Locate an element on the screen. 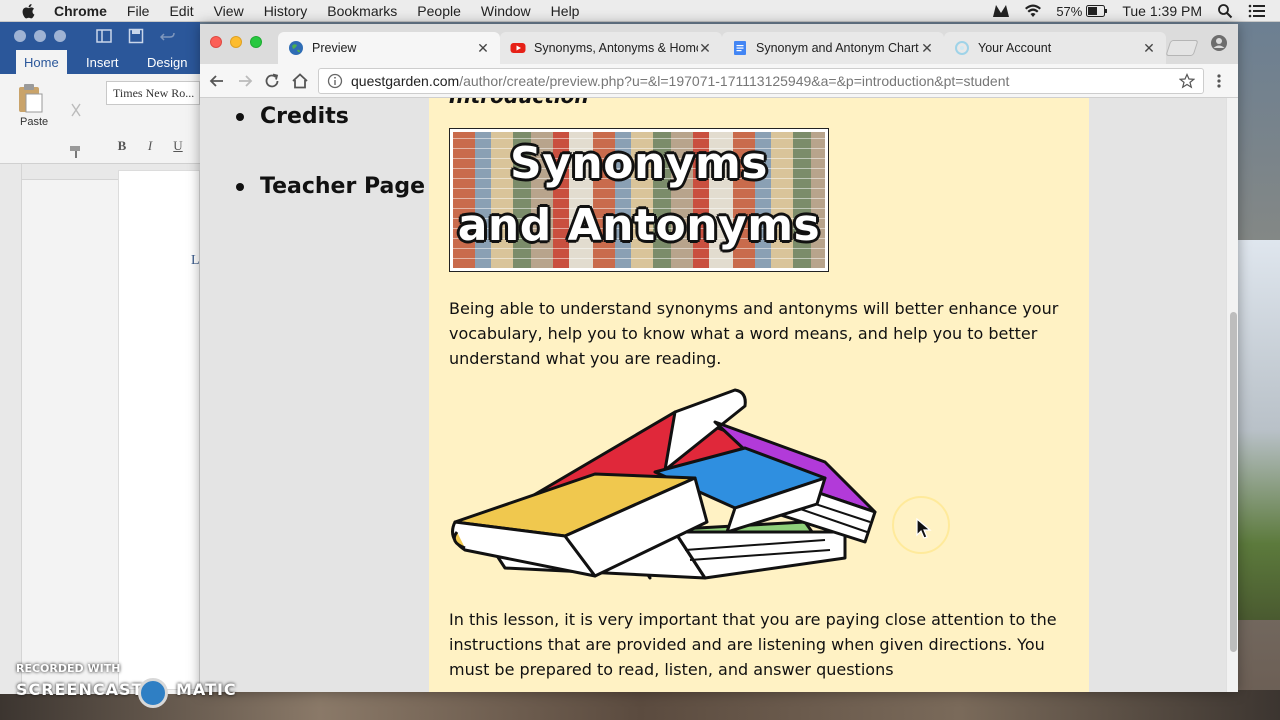  home-icon is located at coordinates (300, 81).